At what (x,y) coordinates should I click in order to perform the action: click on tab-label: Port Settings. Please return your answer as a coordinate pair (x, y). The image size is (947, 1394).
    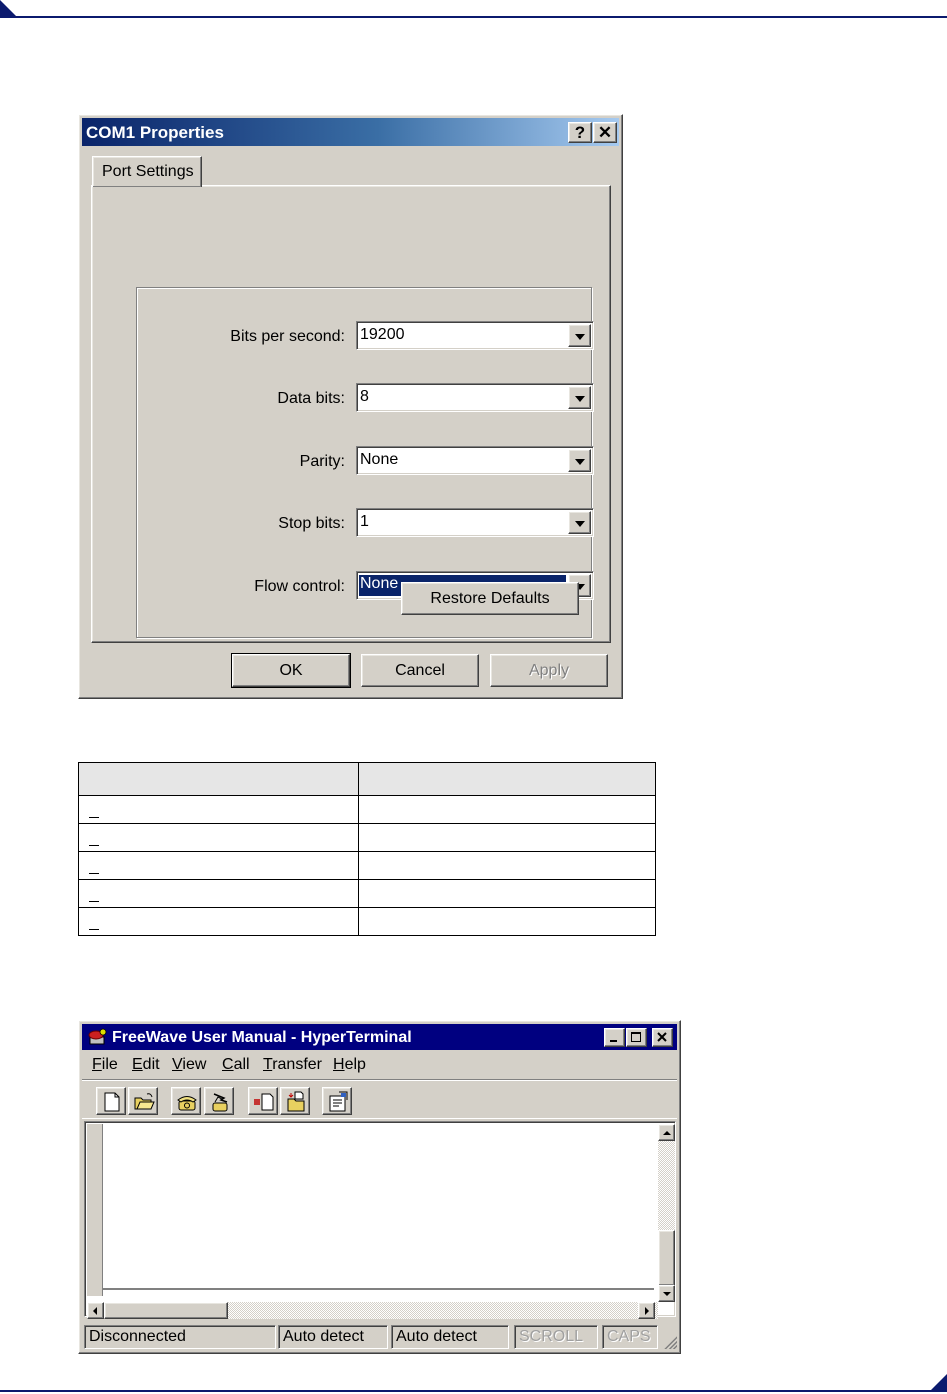
    Looking at the image, I should click on (148, 171).